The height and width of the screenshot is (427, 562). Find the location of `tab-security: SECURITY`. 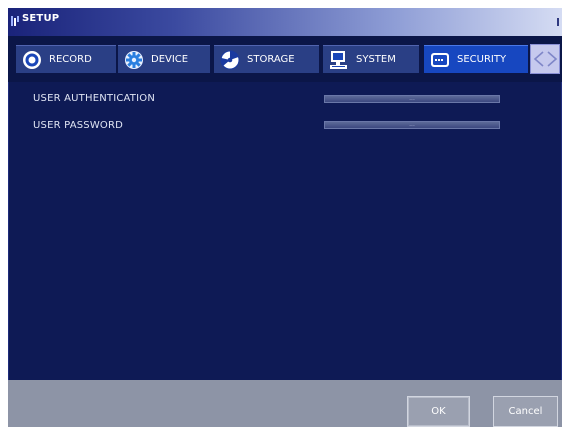

tab-security: SECURITY is located at coordinates (476, 59).